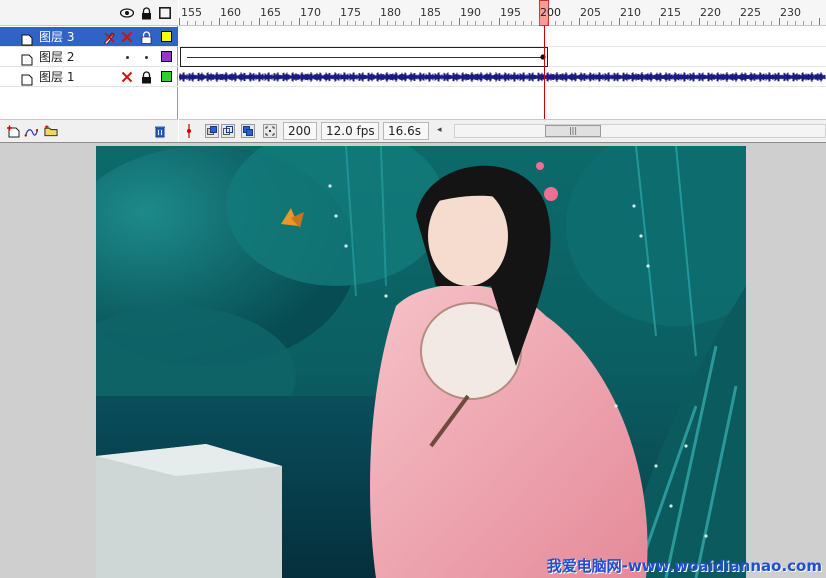  I want to click on onion-markers-icon, so click(270, 131).